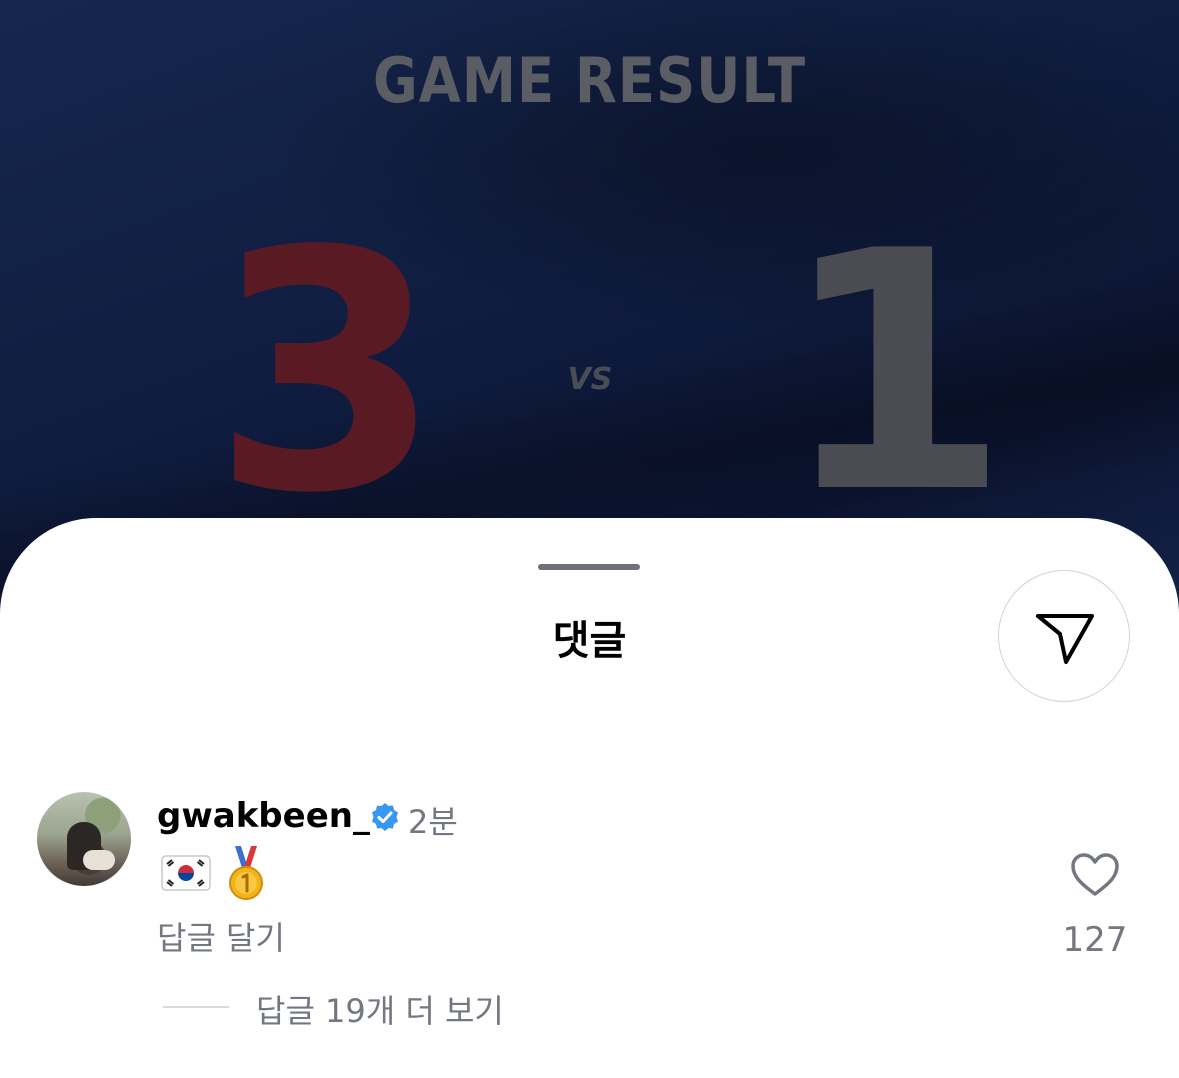 This screenshot has height=1078, width=1179. I want to click on avatar-dog-shape, so click(99, 860).